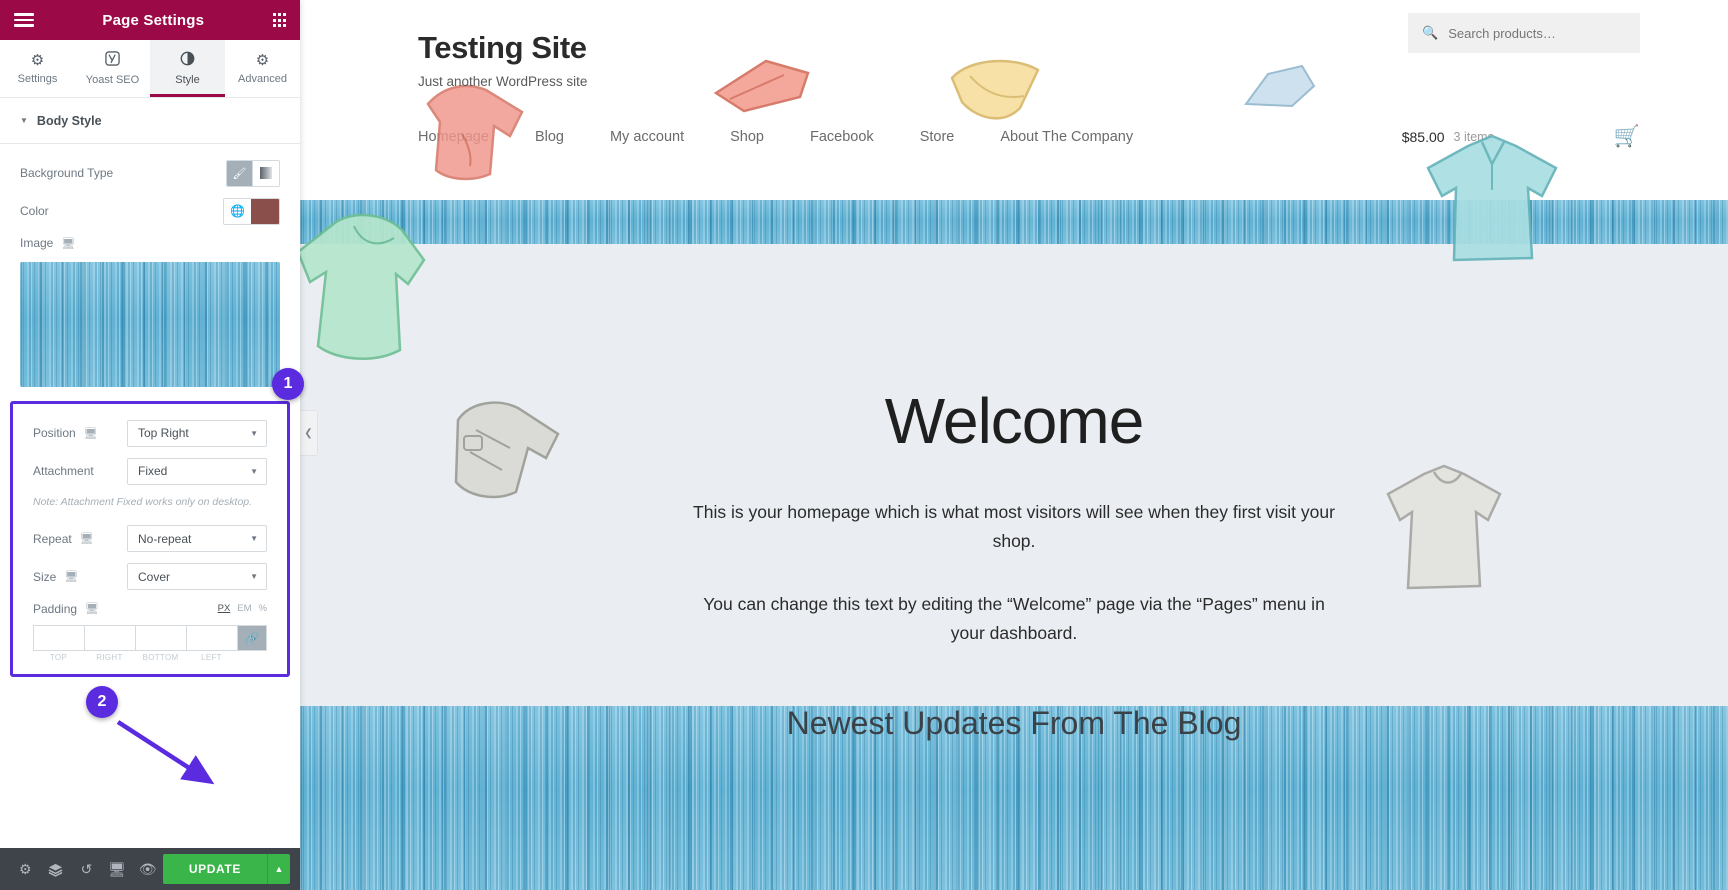 Image resolution: width=1728 pixels, height=890 pixels. What do you see at coordinates (503, 81) in the screenshot?
I see `site-tagline: Just another WordPress site` at bounding box center [503, 81].